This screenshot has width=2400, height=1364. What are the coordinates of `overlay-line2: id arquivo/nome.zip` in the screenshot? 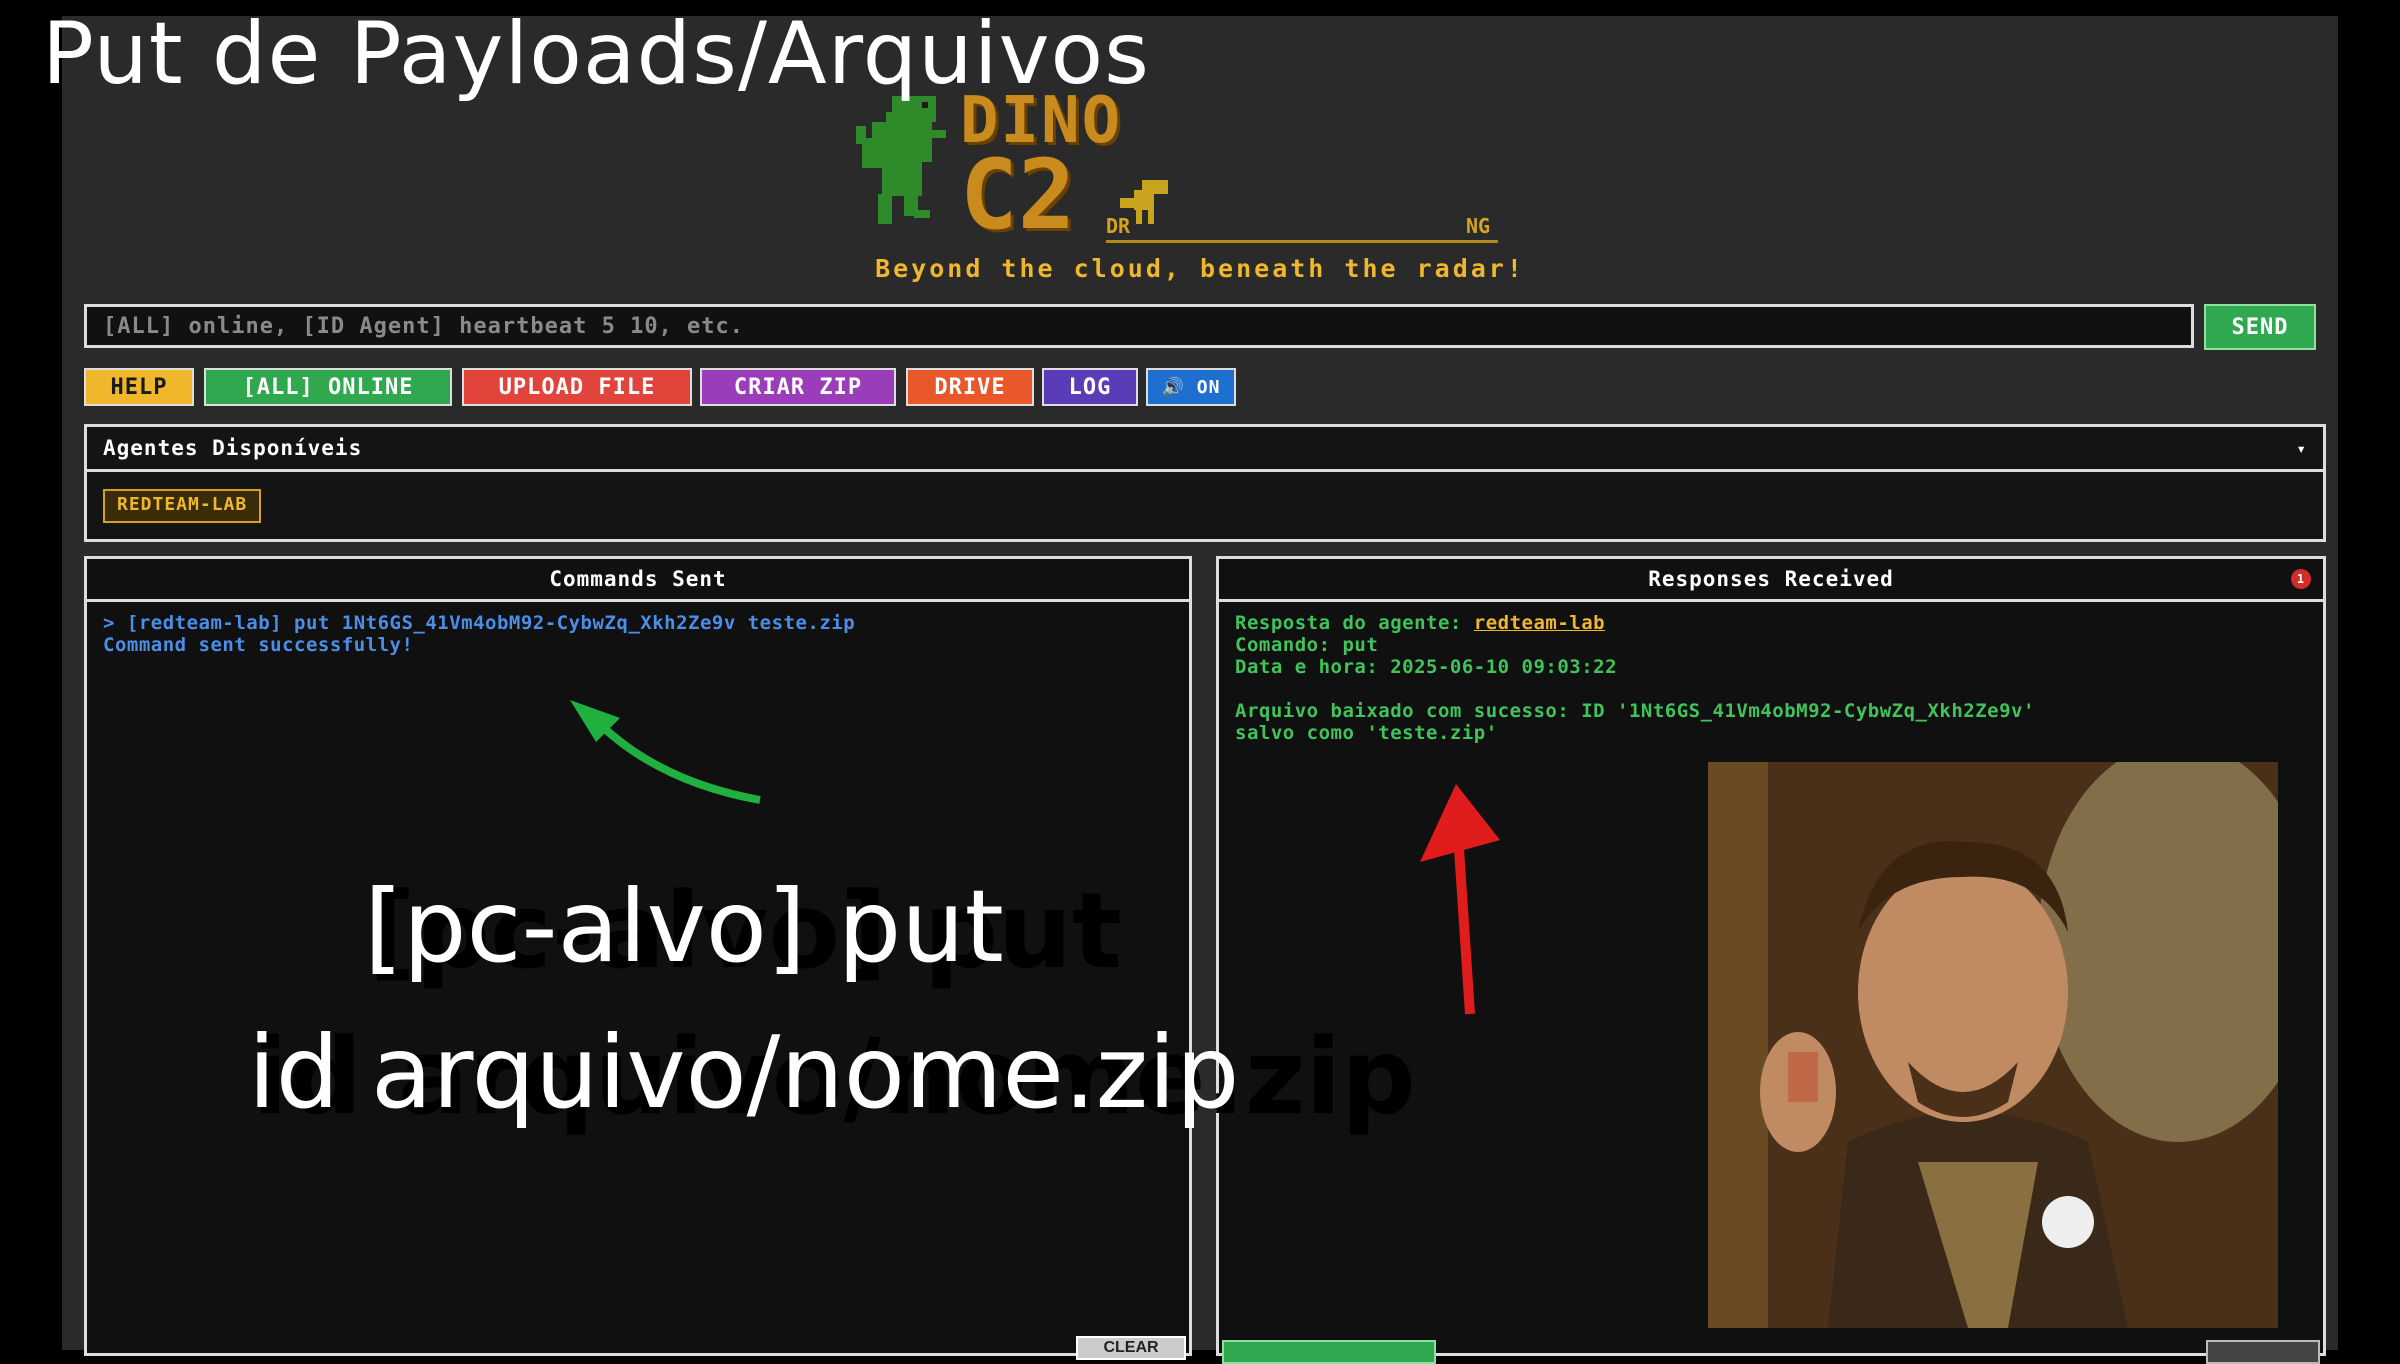 It's located at (744, 1072).